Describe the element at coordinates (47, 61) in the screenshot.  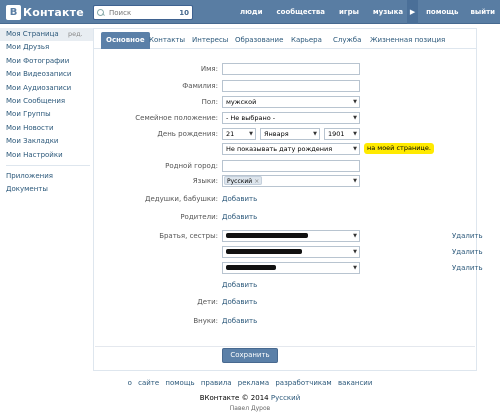
I see `sidebar-item-photos: Мои Фотографии` at that location.